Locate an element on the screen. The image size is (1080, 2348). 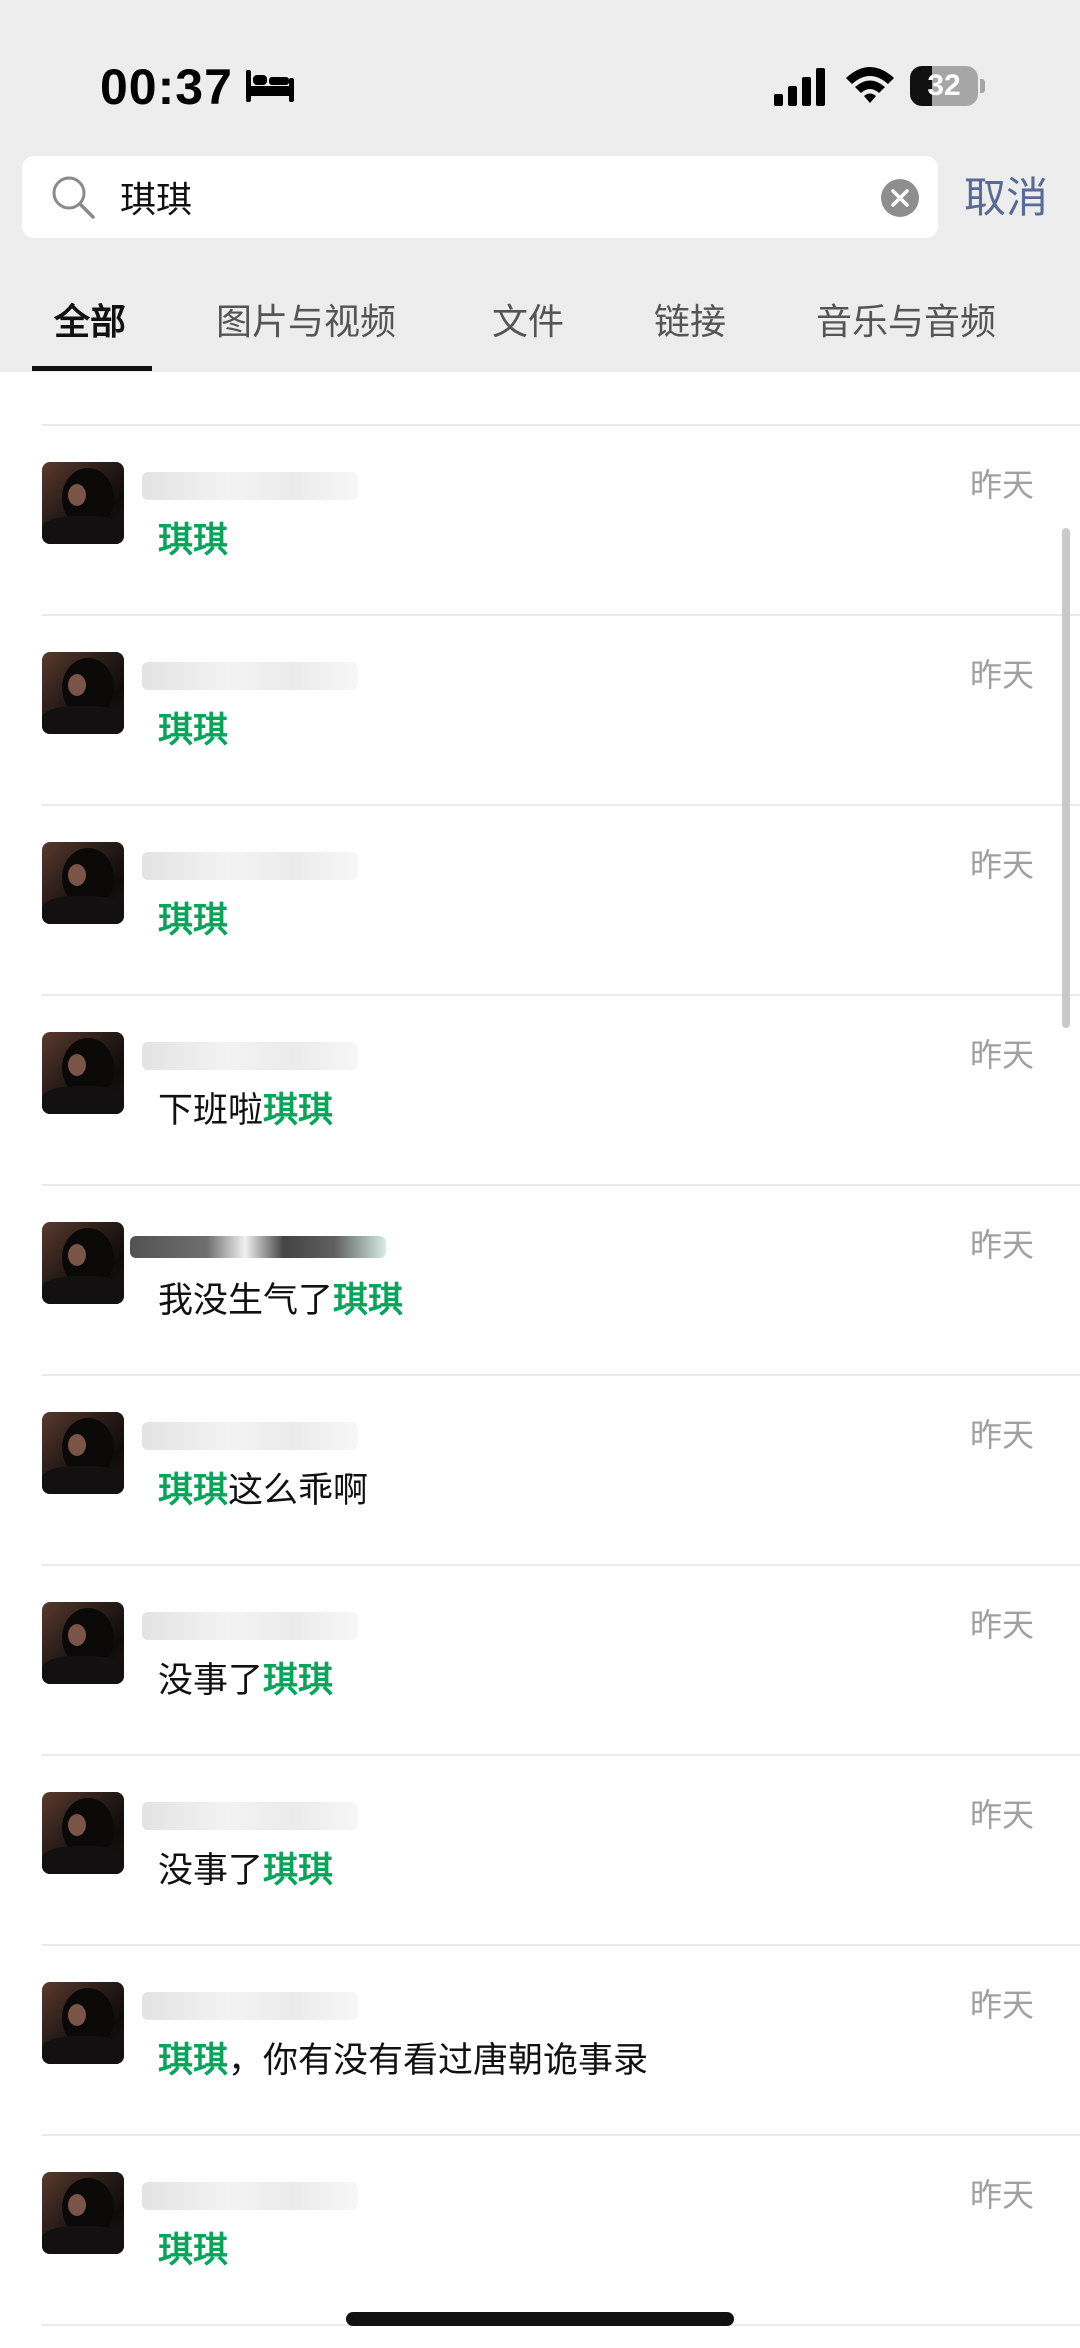
battery-cap is located at coordinates (982, 86).